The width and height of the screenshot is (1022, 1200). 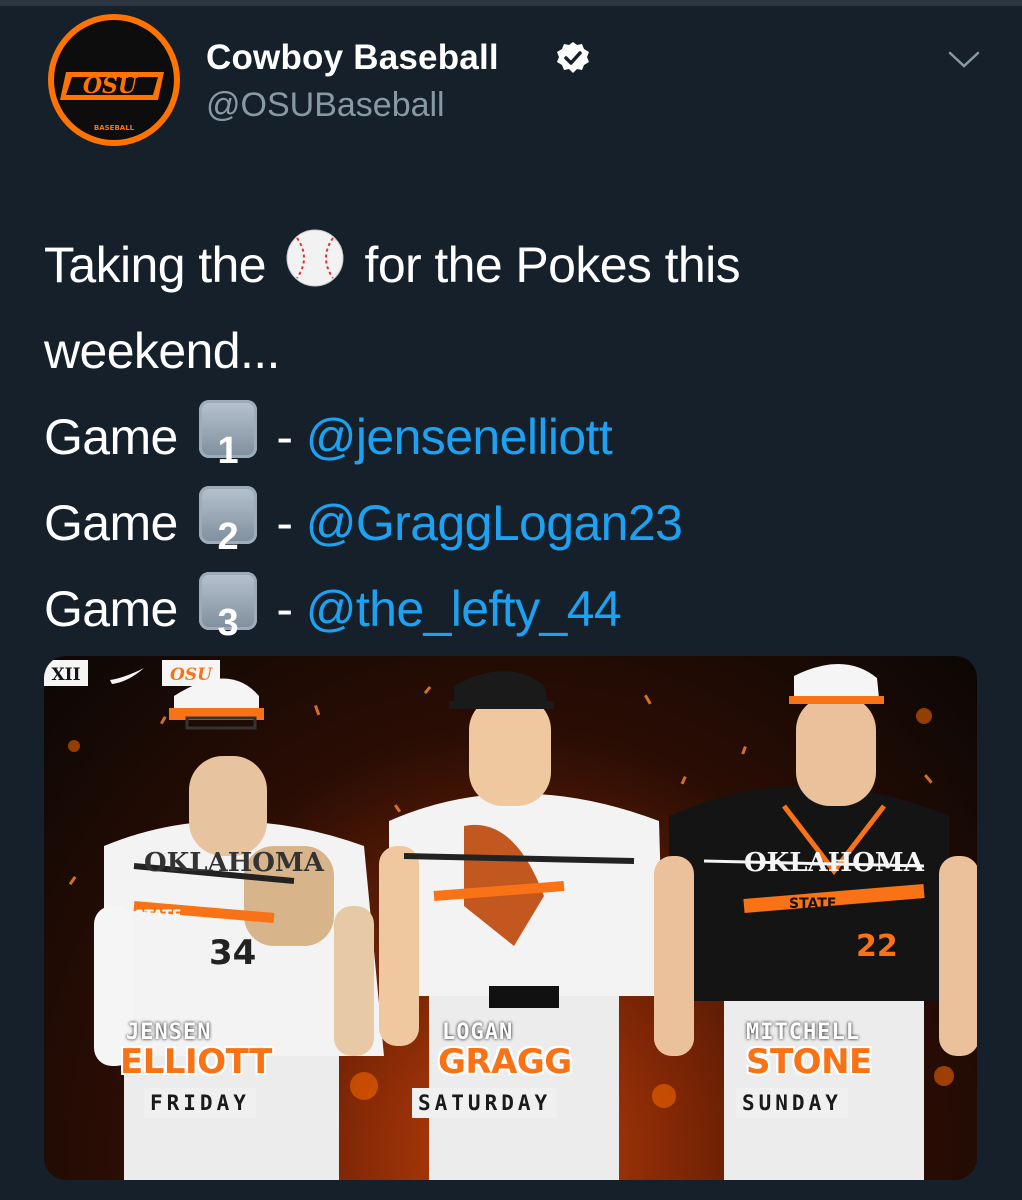 I want to click on keycap-number: 1, so click(x=228, y=451).